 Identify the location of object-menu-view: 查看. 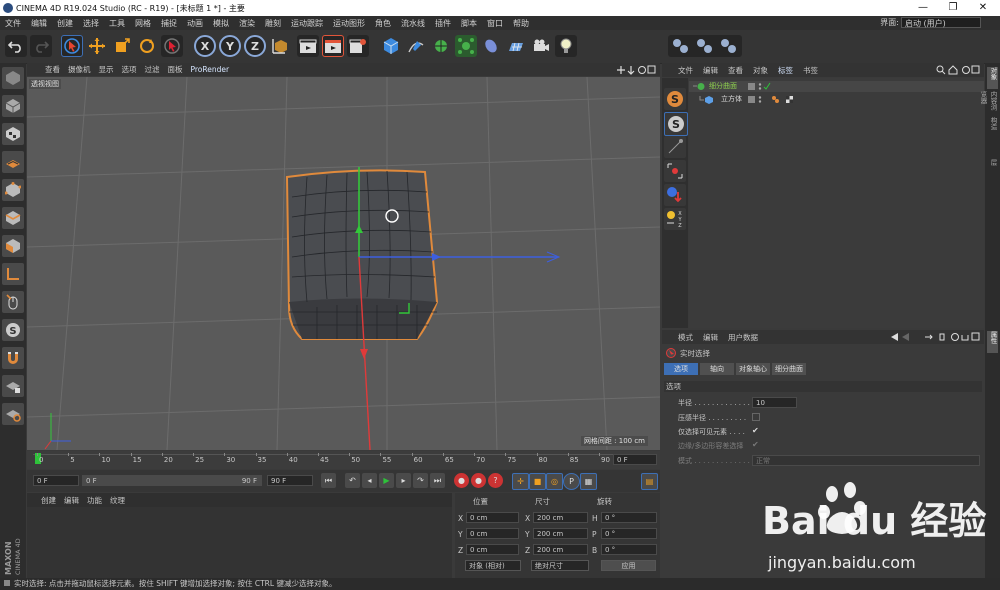
(735, 70).